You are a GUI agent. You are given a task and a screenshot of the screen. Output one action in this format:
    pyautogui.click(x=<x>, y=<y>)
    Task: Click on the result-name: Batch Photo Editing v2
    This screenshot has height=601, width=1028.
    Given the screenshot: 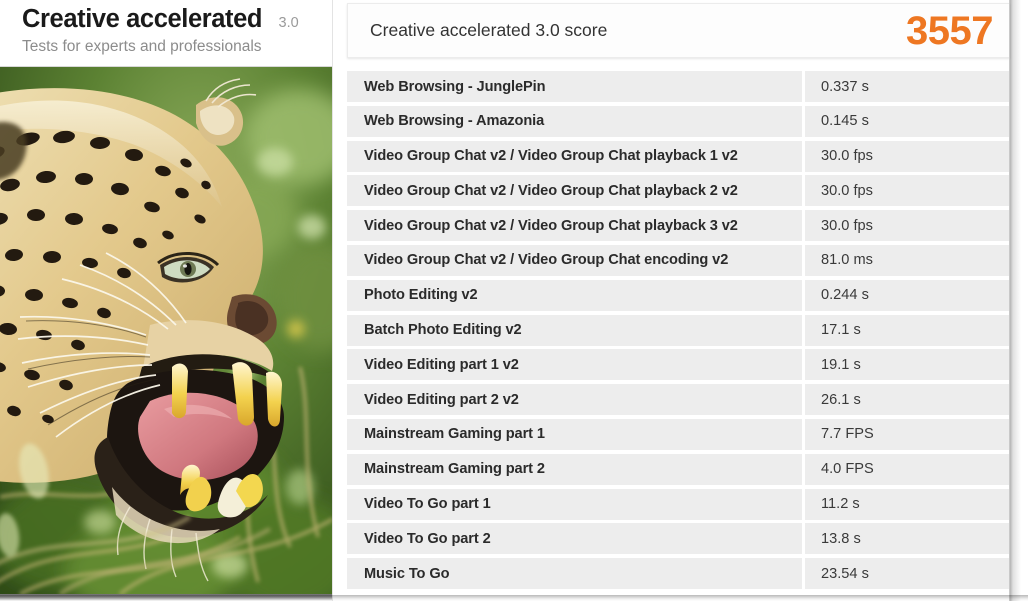 What is the action you would take?
    pyautogui.click(x=443, y=330)
    